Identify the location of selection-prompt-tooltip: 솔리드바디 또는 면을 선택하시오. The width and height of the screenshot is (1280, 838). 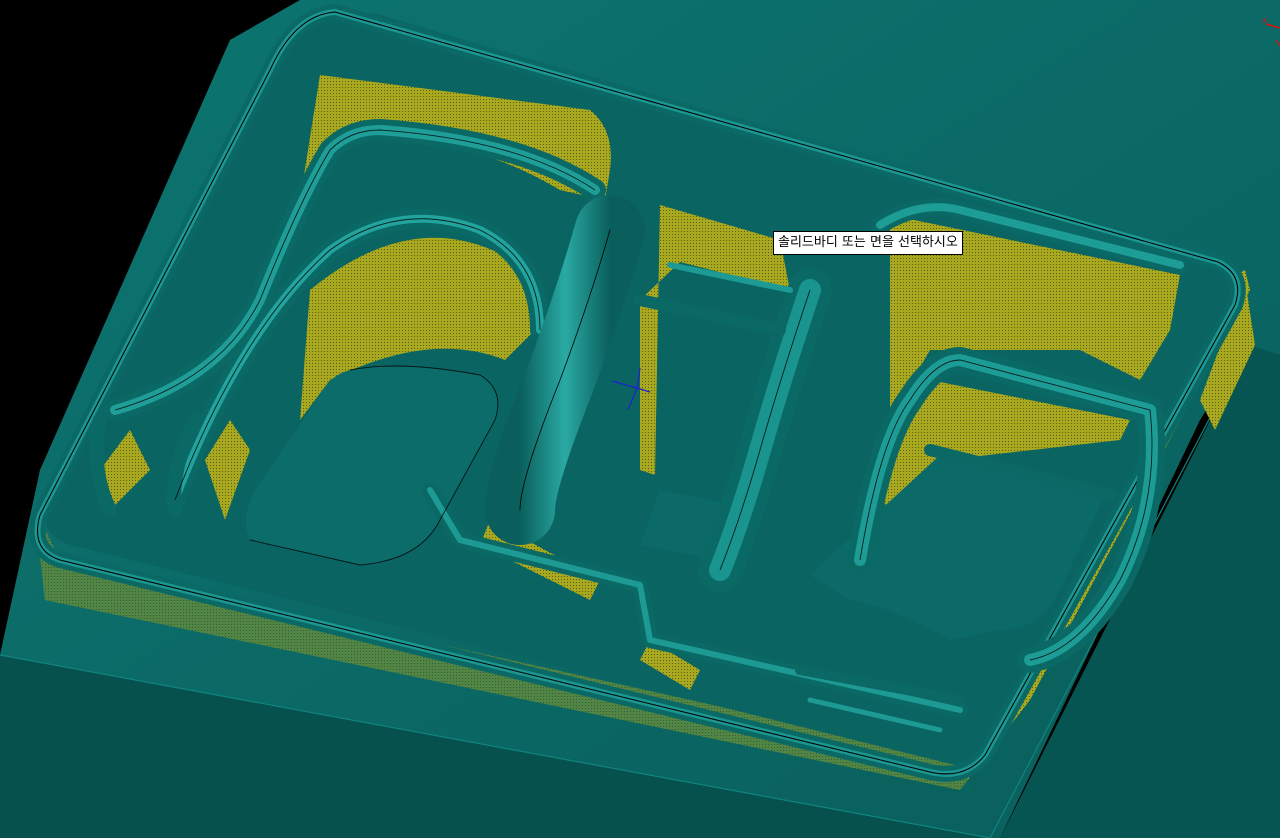
(868, 243).